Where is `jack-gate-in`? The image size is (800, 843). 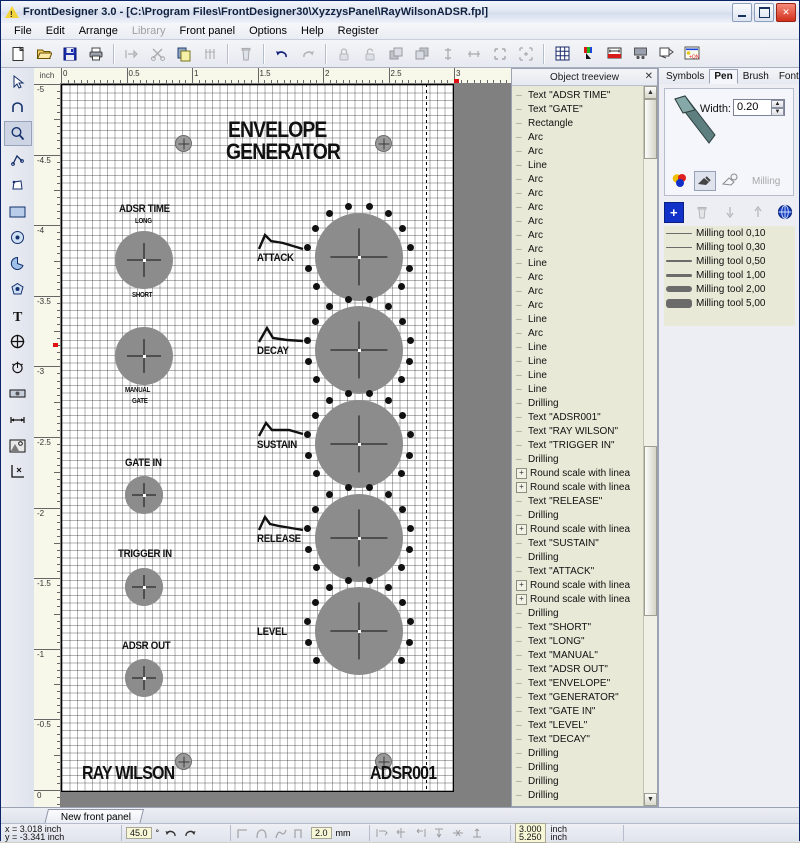
jack-gate-in is located at coordinates (144, 495).